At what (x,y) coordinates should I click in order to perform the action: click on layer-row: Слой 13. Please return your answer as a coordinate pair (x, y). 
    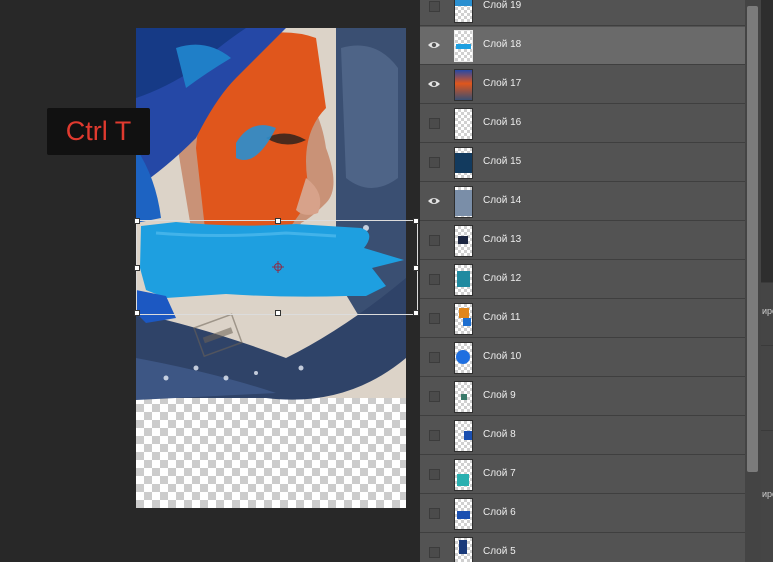
    Looking at the image, I should click on (582, 241).